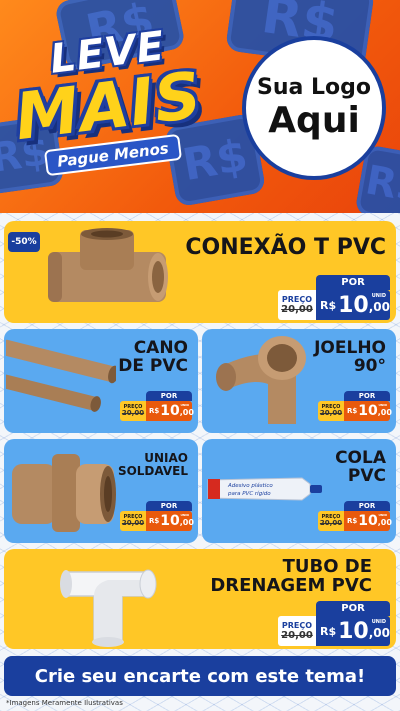  I want to click on product-title: CANO DE PVC, so click(153, 357).